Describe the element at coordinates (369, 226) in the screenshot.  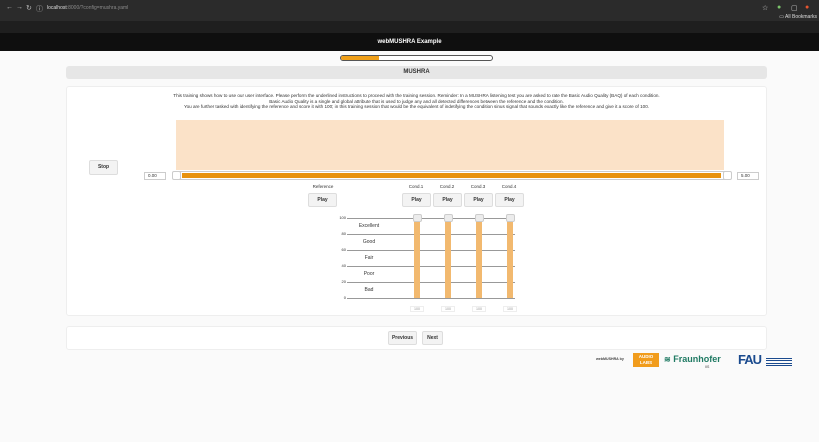
I see `scale-label-excellent: Excellent` at that location.